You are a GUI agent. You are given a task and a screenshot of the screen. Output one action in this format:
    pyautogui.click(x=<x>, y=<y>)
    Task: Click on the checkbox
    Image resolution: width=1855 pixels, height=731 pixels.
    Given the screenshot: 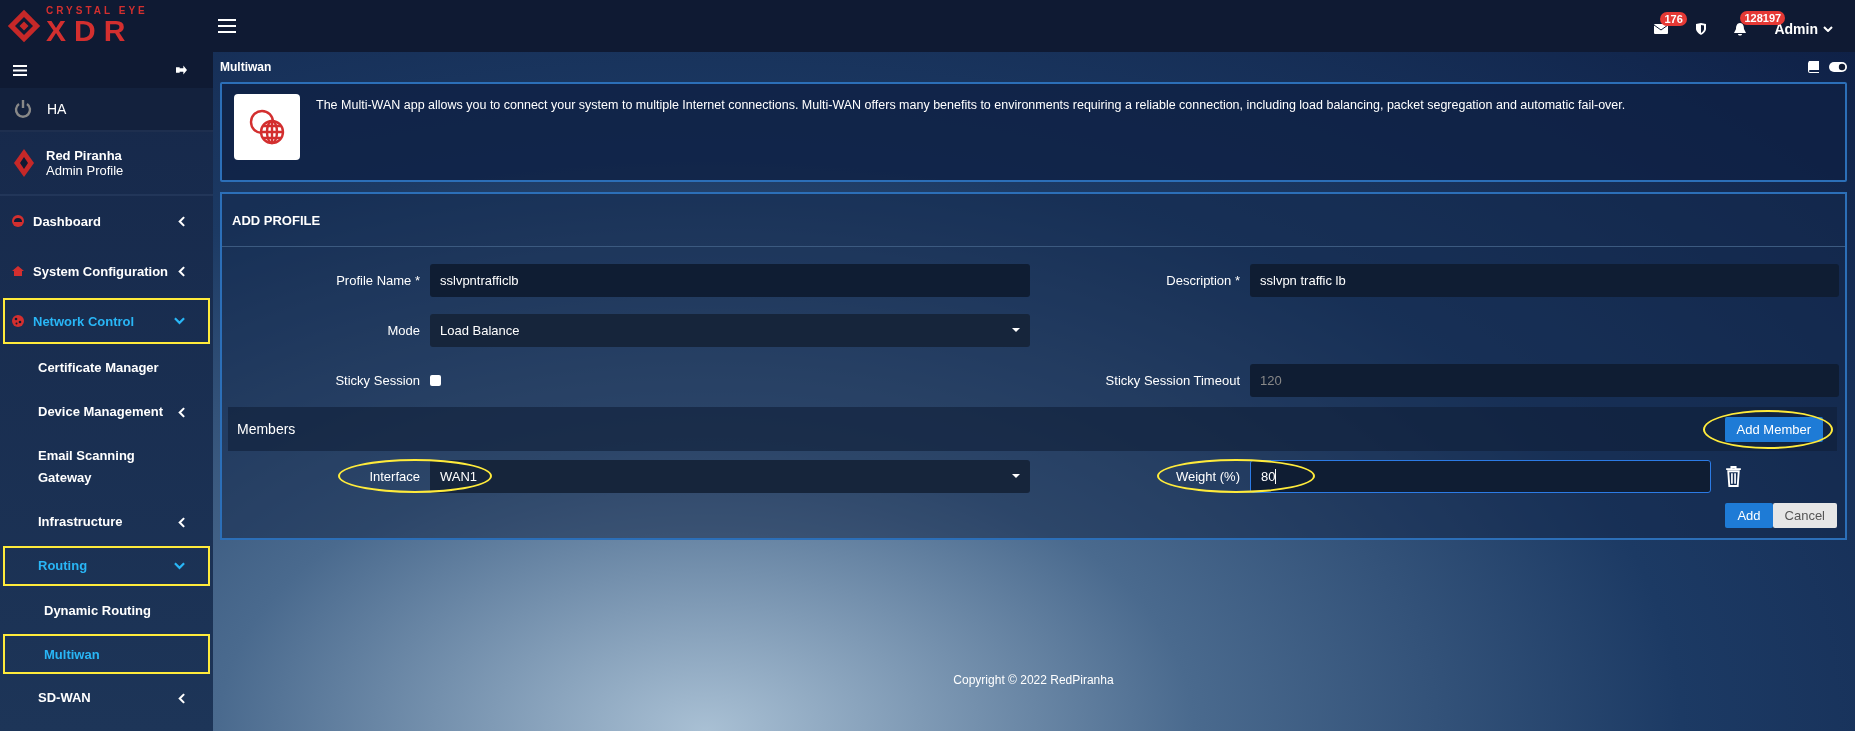 What is the action you would take?
    pyautogui.click(x=435, y=380)
    